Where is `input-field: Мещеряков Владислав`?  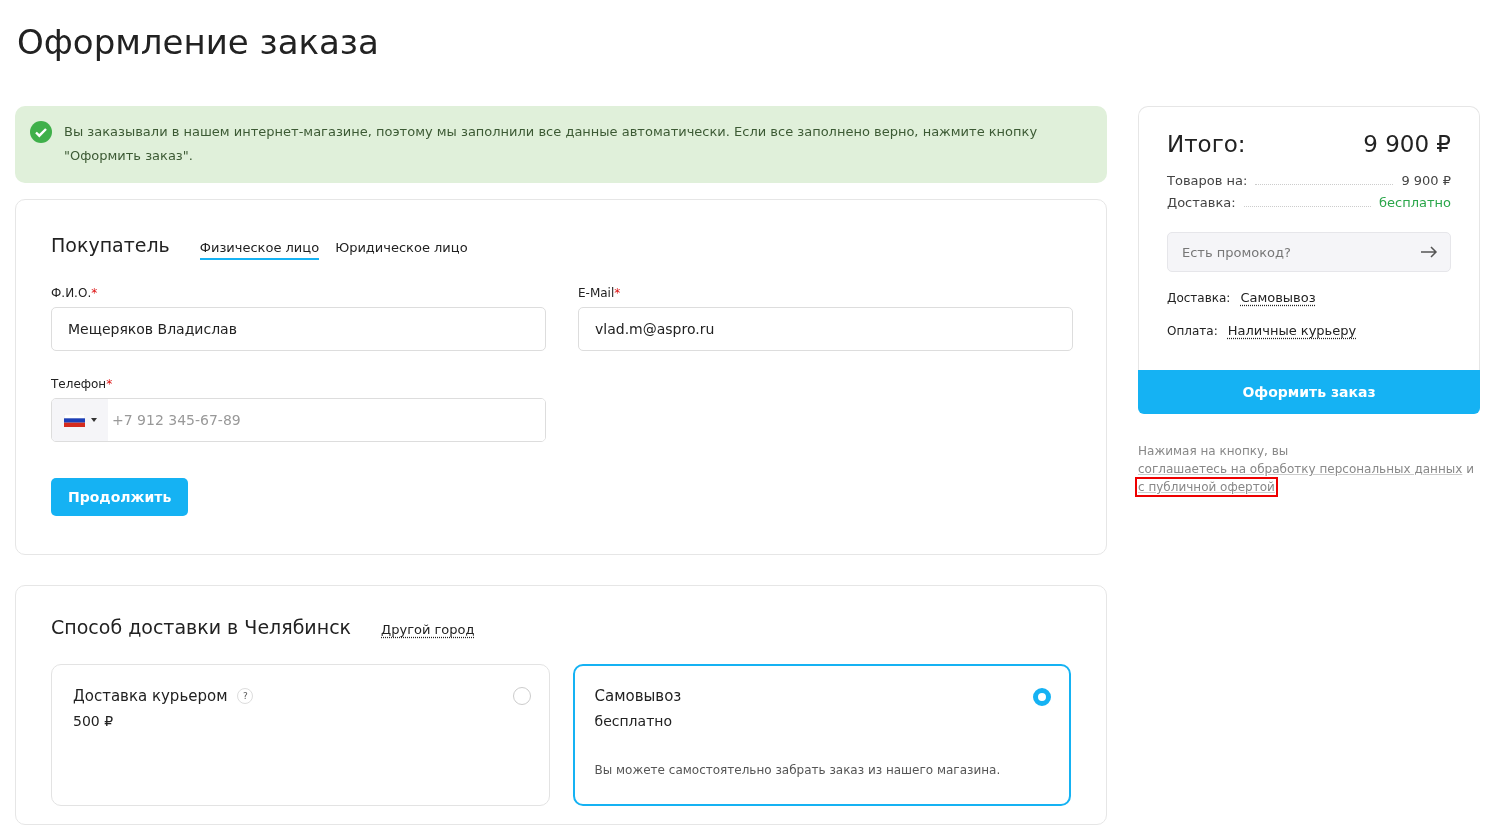 input-field: Мещеряков Владислав is located at coordinates (298, 329).